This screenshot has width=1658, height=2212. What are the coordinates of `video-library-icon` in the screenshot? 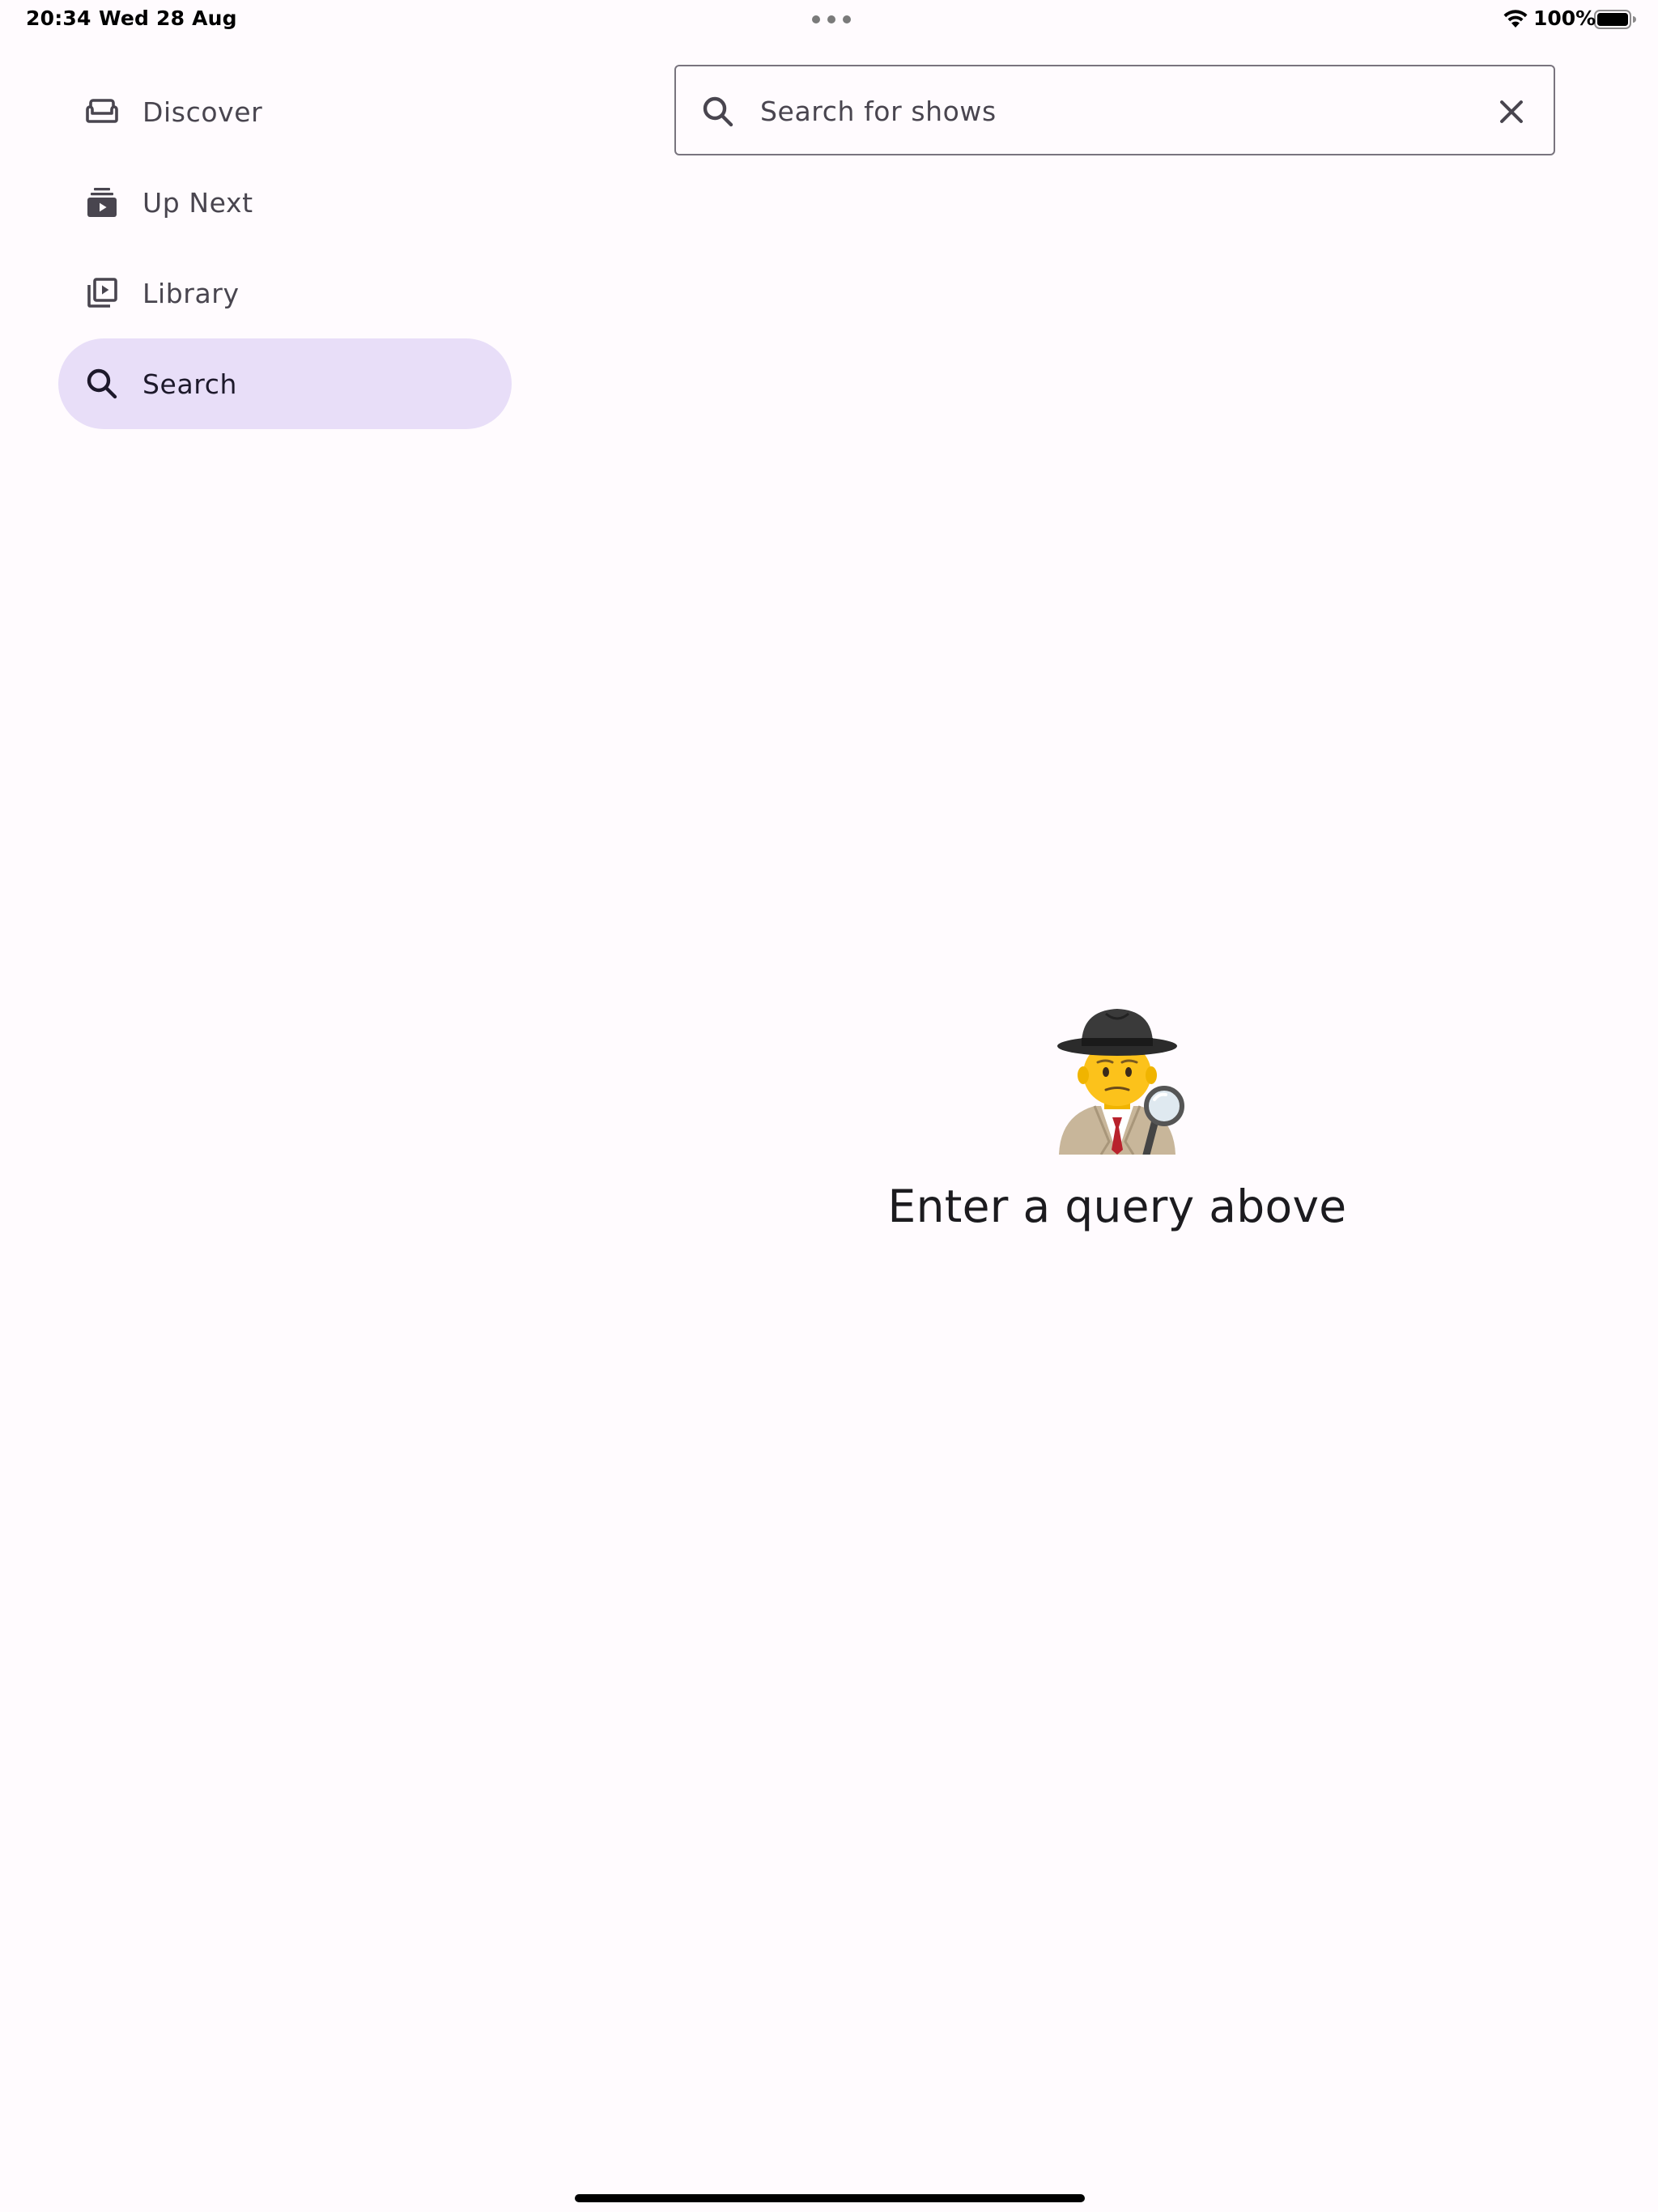 It's located at (102, 293).